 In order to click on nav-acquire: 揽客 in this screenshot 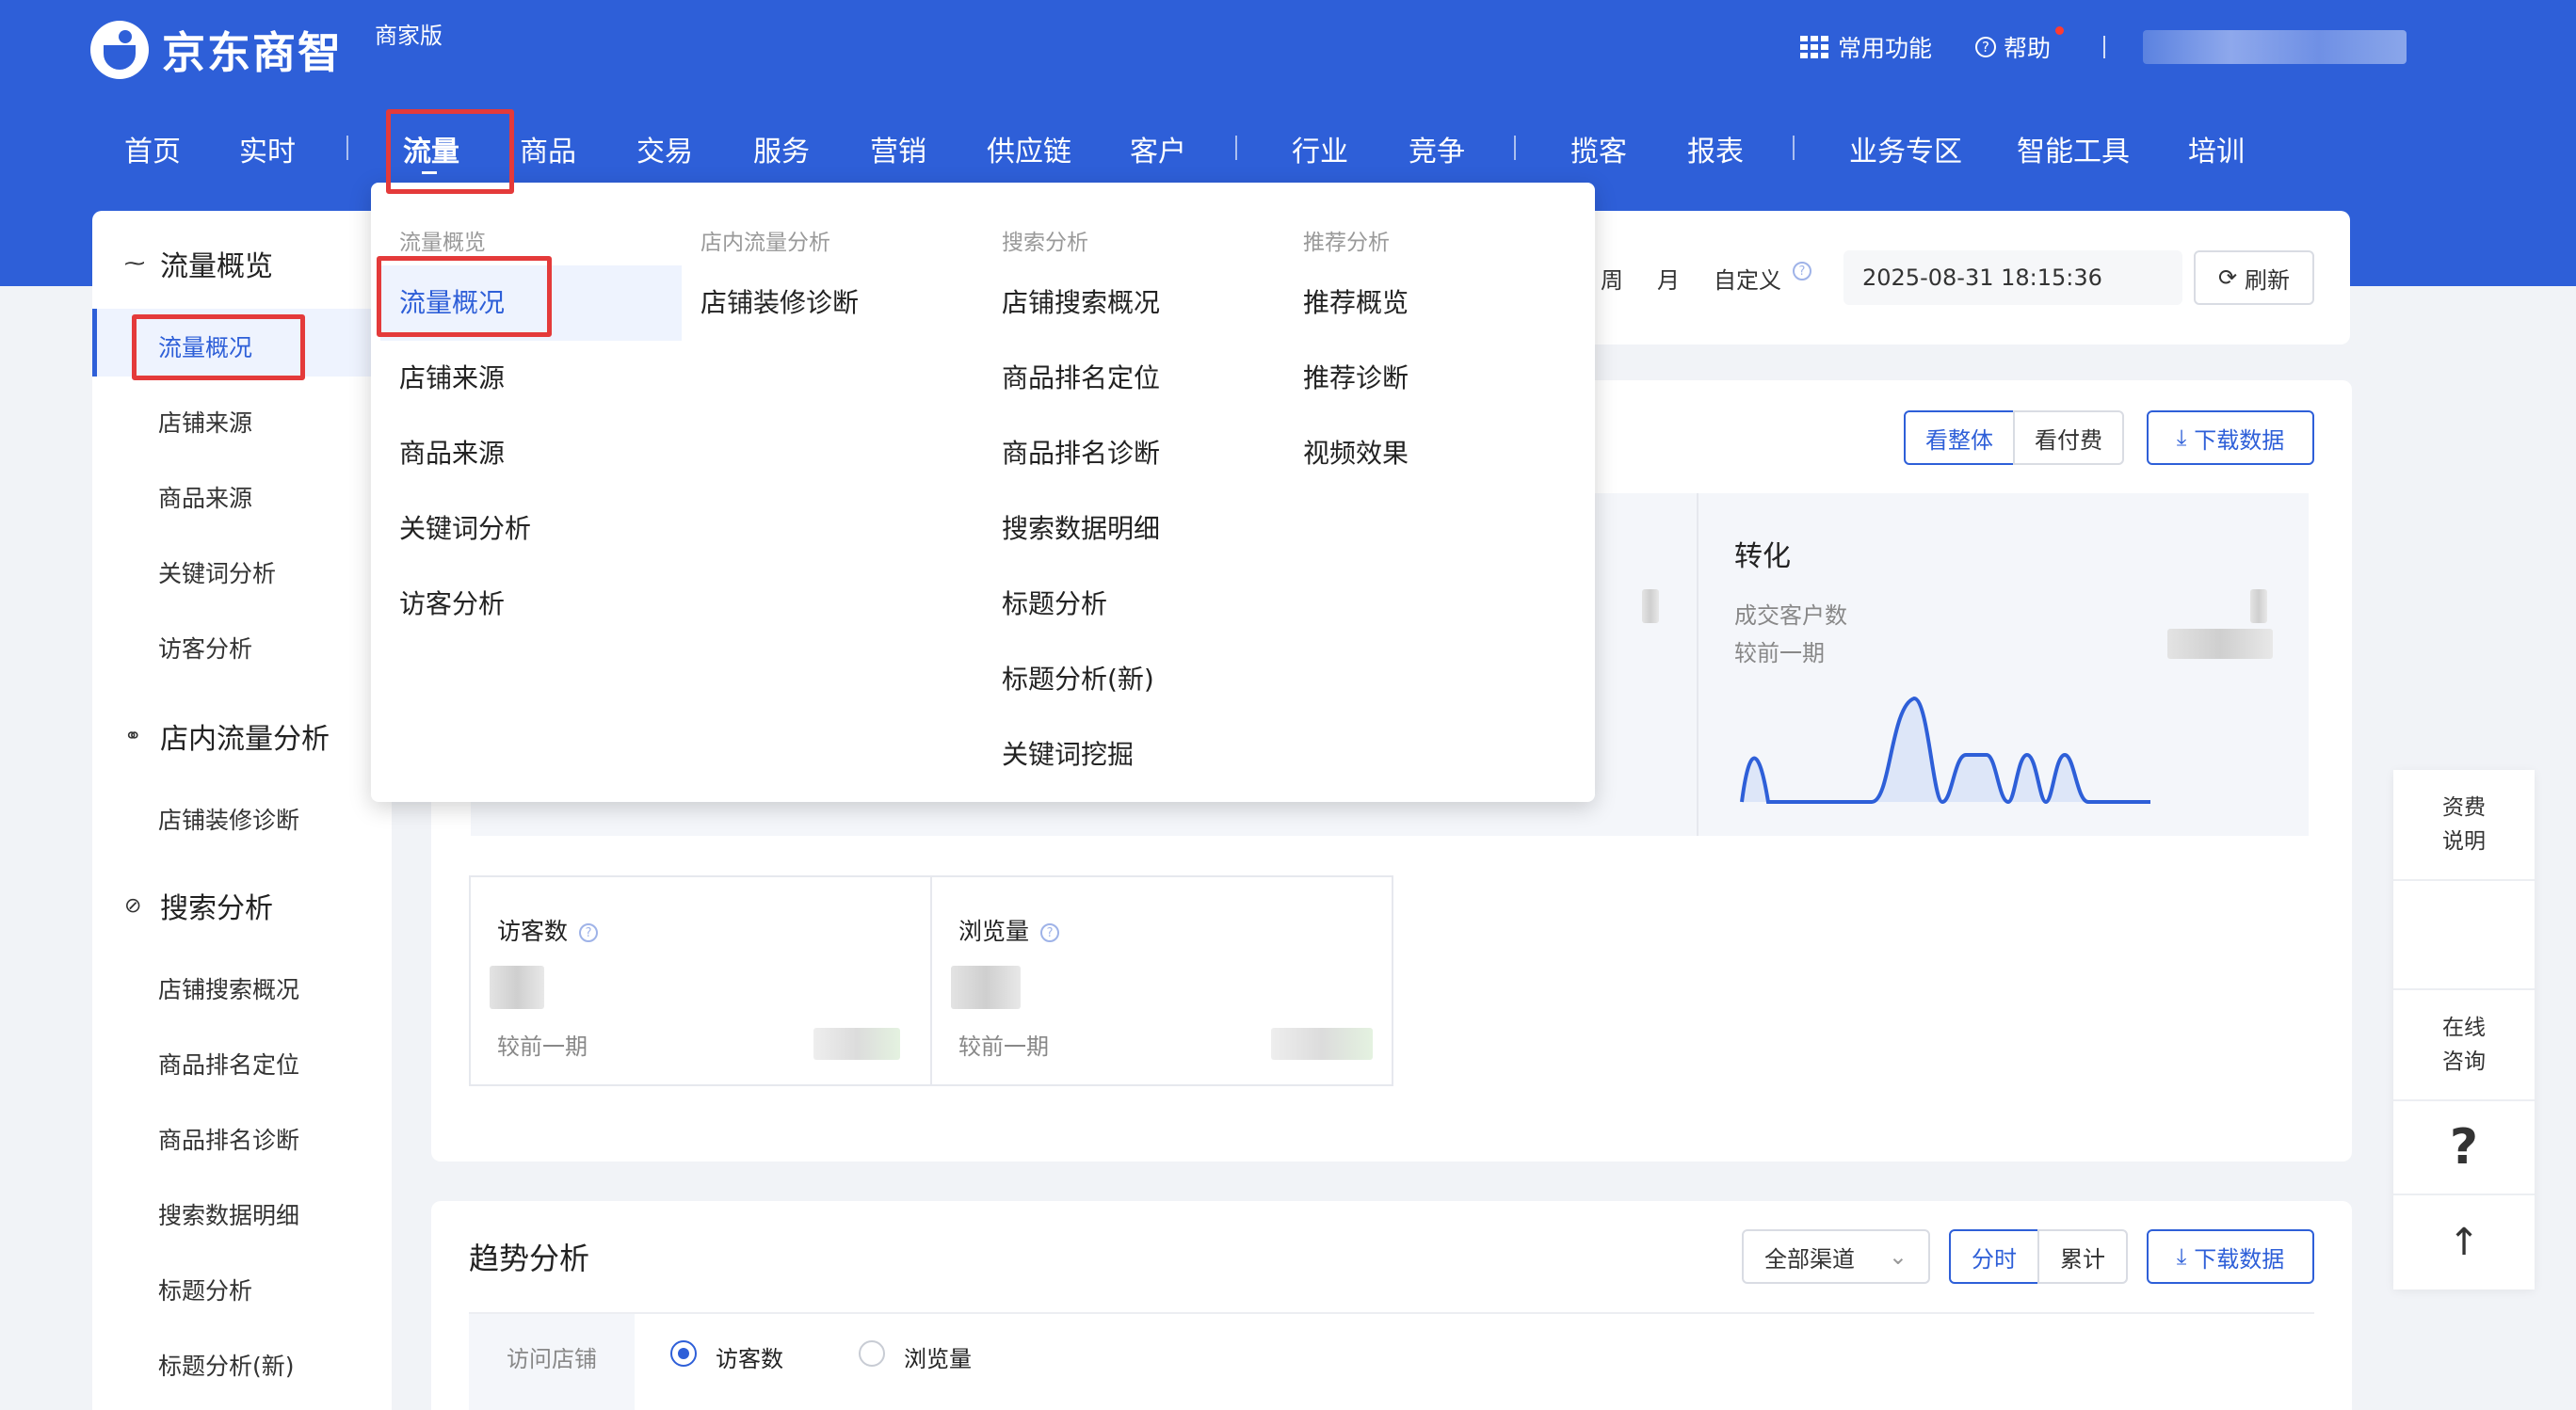, I will do `click(1598, 148)`.